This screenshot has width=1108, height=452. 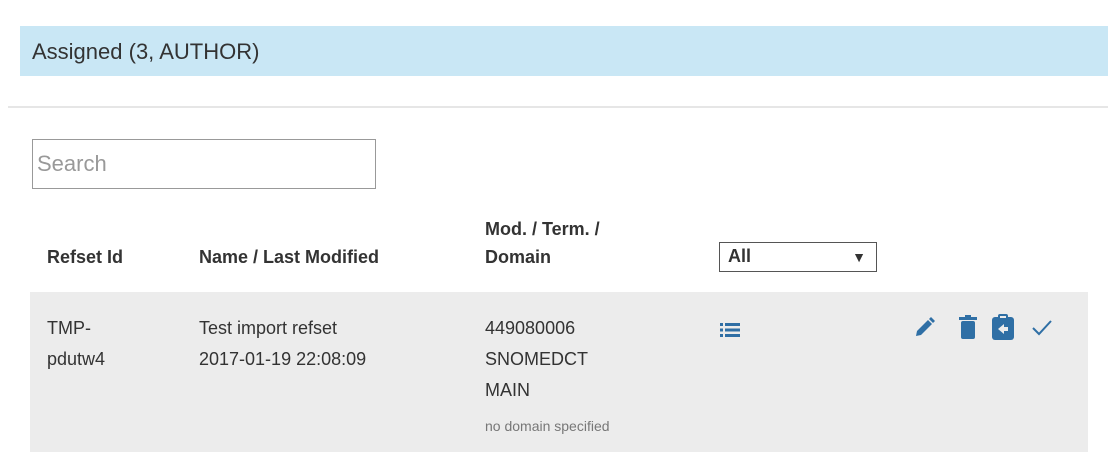 I want to click on trash-icon, so click(x=968, y=327).